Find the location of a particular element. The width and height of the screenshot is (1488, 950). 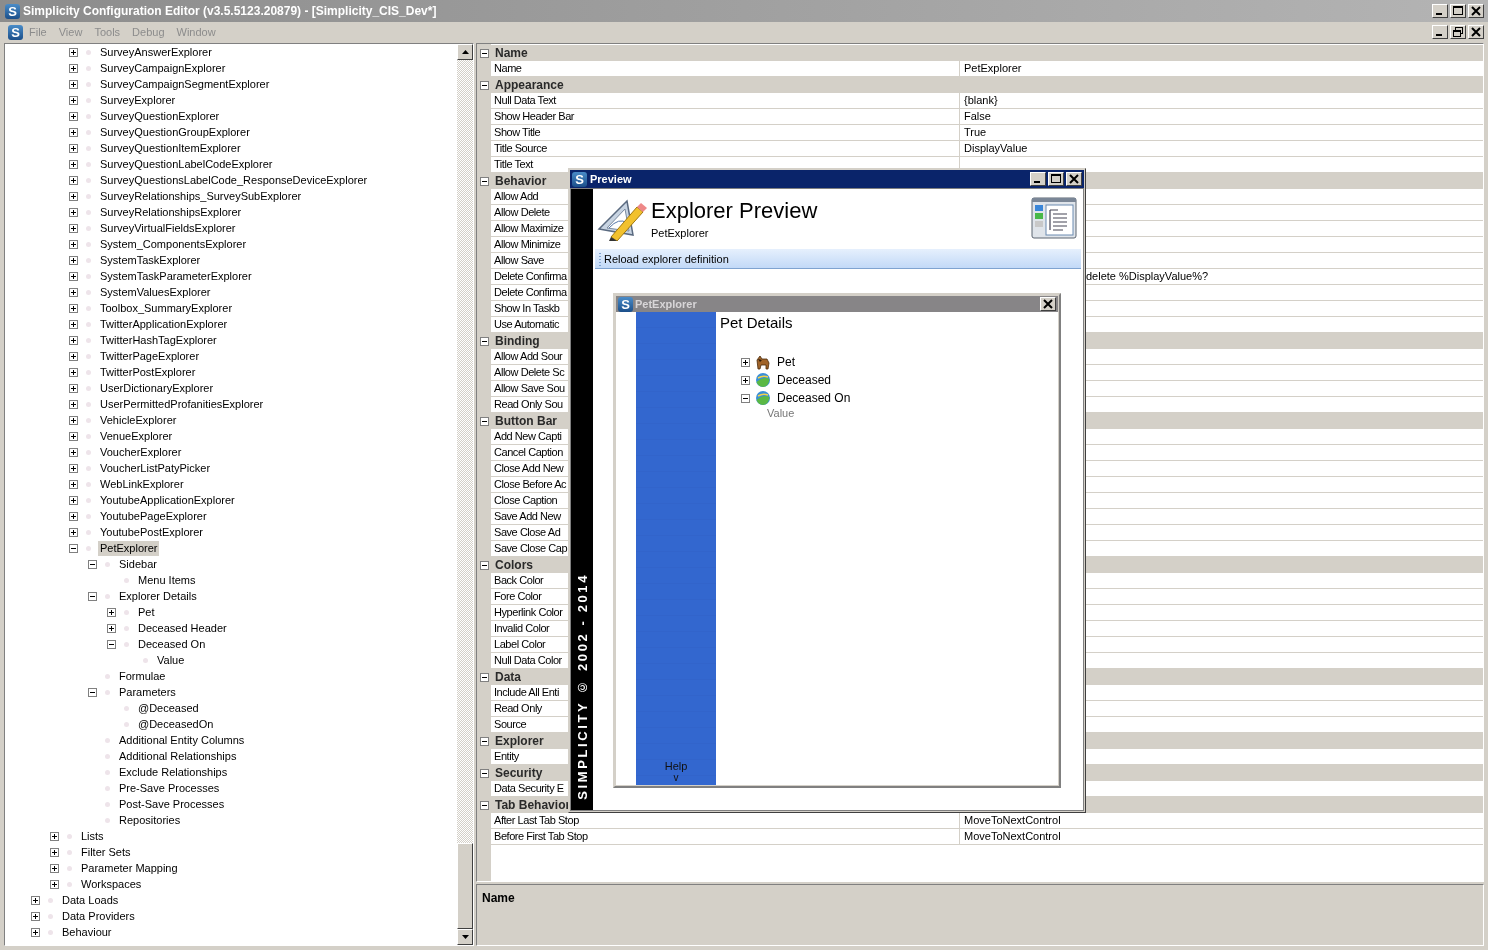

tree-item: VehicleExplorer is located at coordinates (138, 420).